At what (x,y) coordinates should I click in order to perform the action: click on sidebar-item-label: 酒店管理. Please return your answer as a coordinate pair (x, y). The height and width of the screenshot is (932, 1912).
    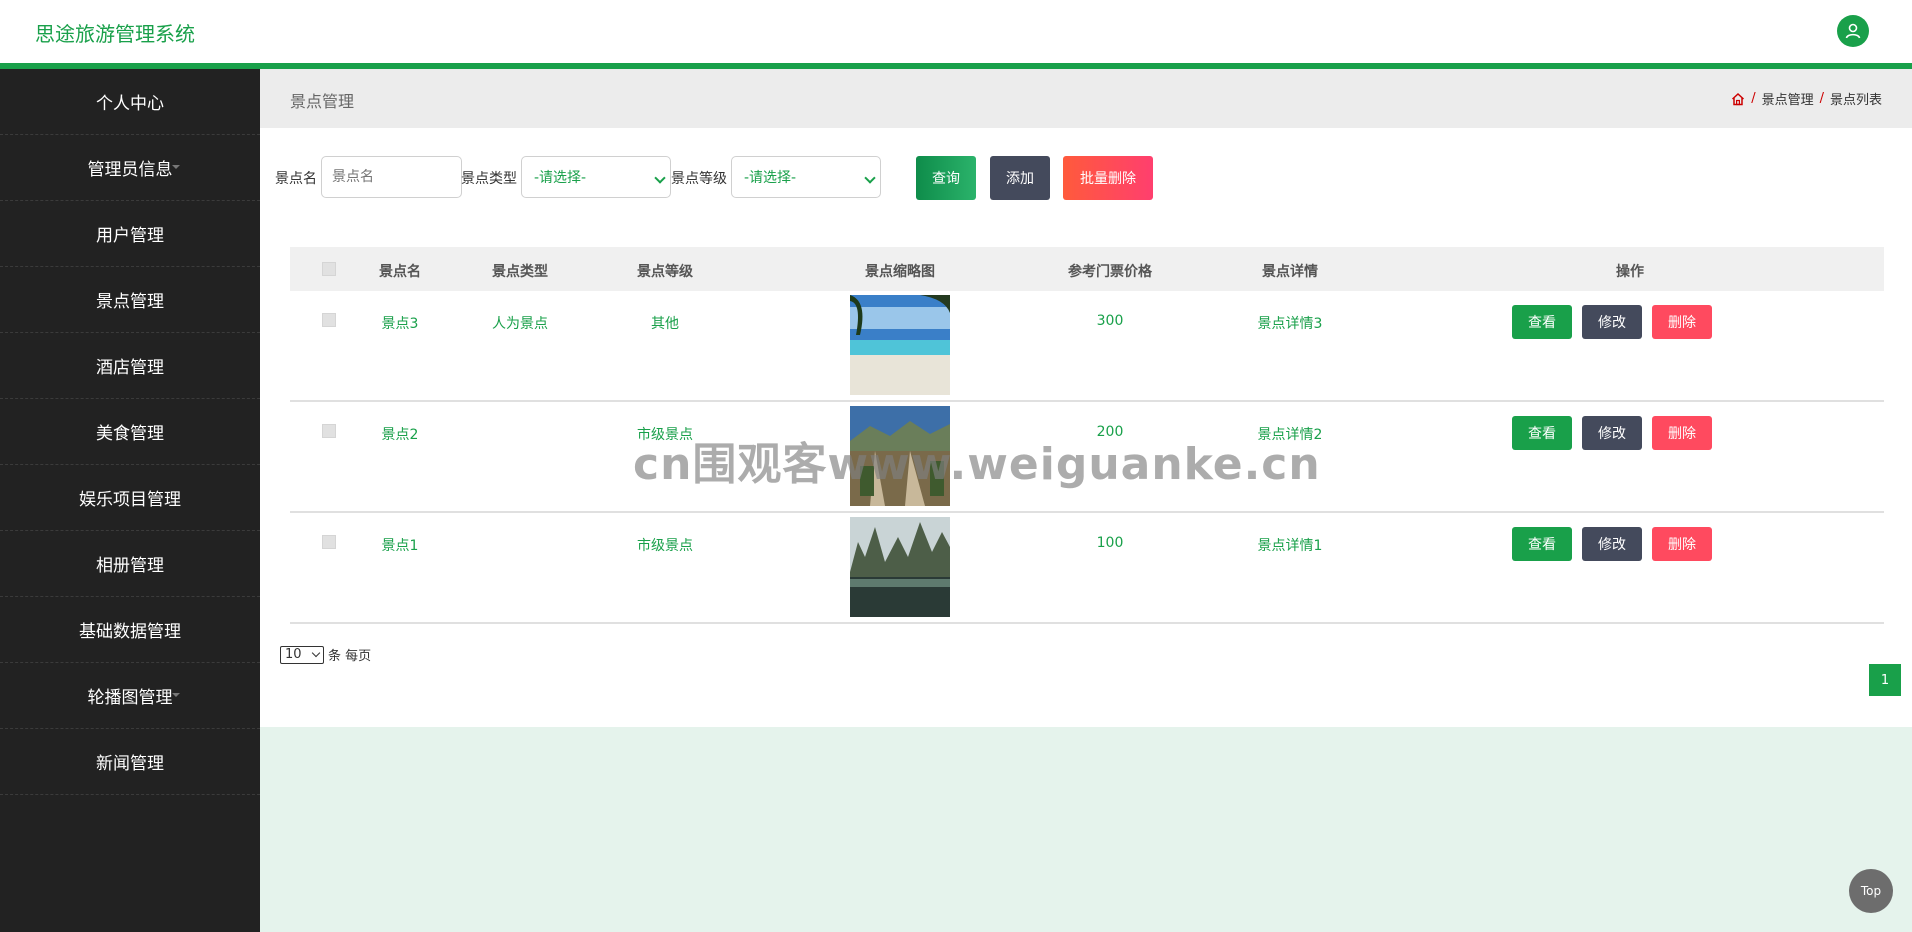
    Looking at the image, I should click on (130, 368).